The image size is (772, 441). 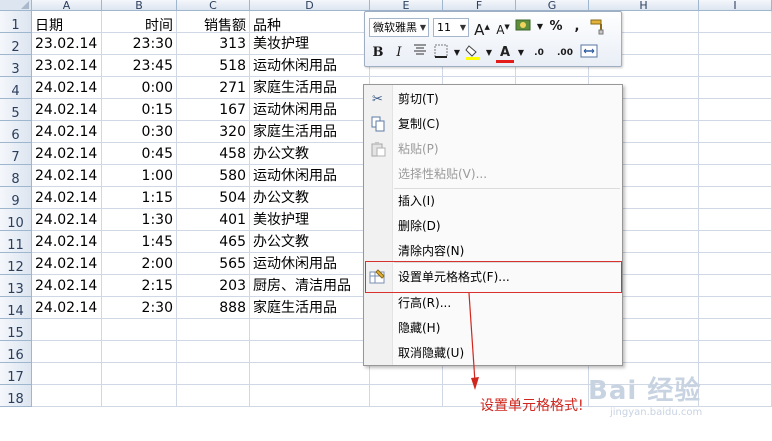 I want to click on watermark-url: jingyan.baidu.com, so click(x=656, y=412).